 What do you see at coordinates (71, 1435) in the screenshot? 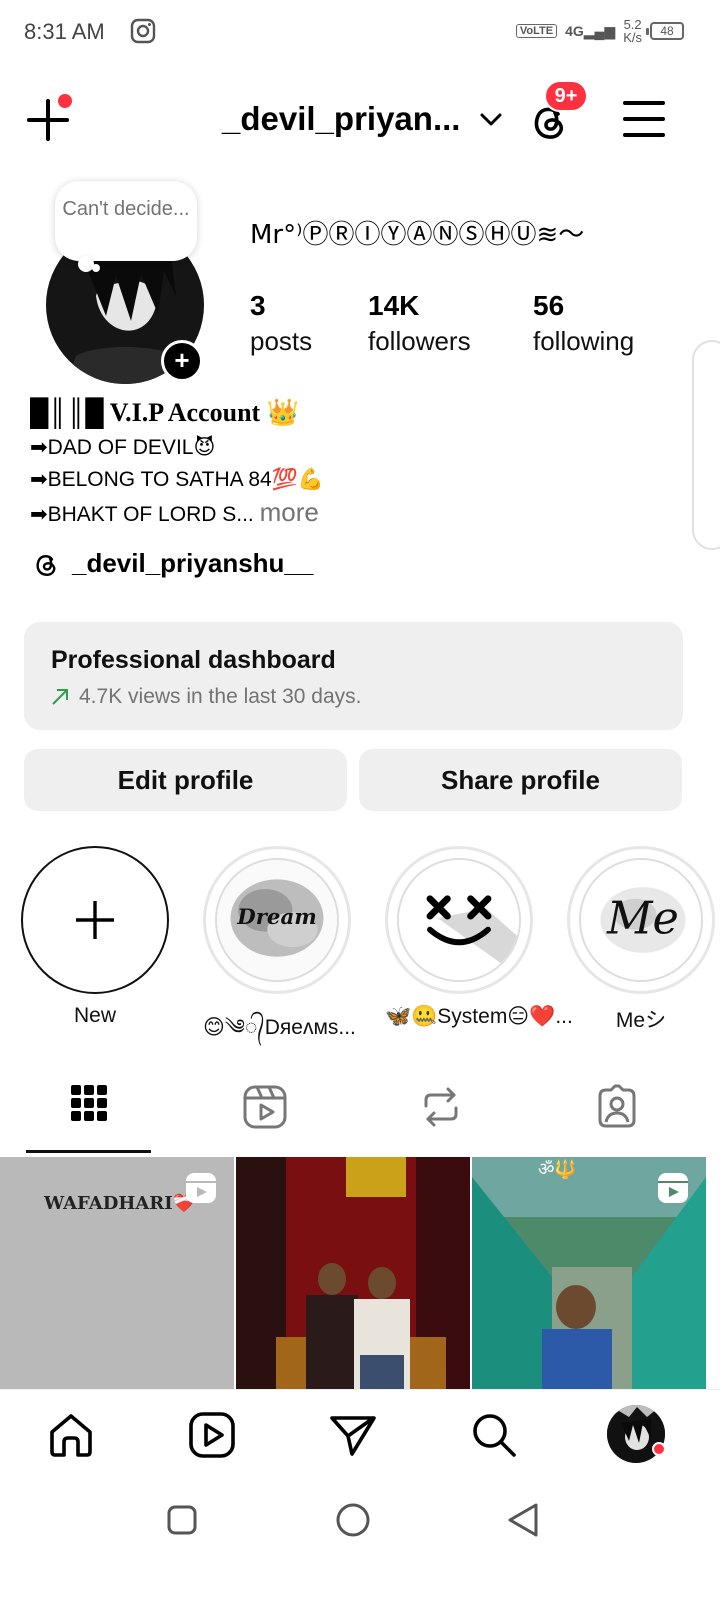
I see `home-icon` at bounding box center [71, 1435].